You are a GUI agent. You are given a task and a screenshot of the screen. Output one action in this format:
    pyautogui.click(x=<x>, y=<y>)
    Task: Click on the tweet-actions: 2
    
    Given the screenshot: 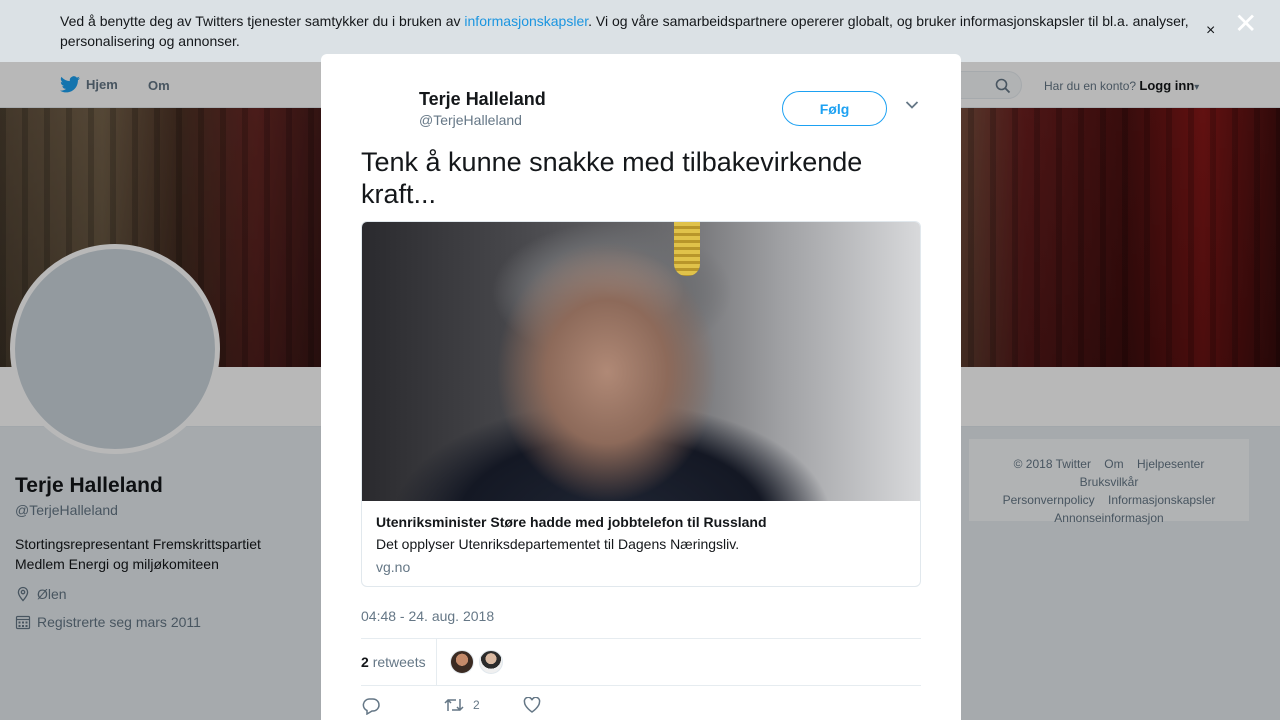 What is the action you would take?
    pyautogui.click(x=641, y=708)
    